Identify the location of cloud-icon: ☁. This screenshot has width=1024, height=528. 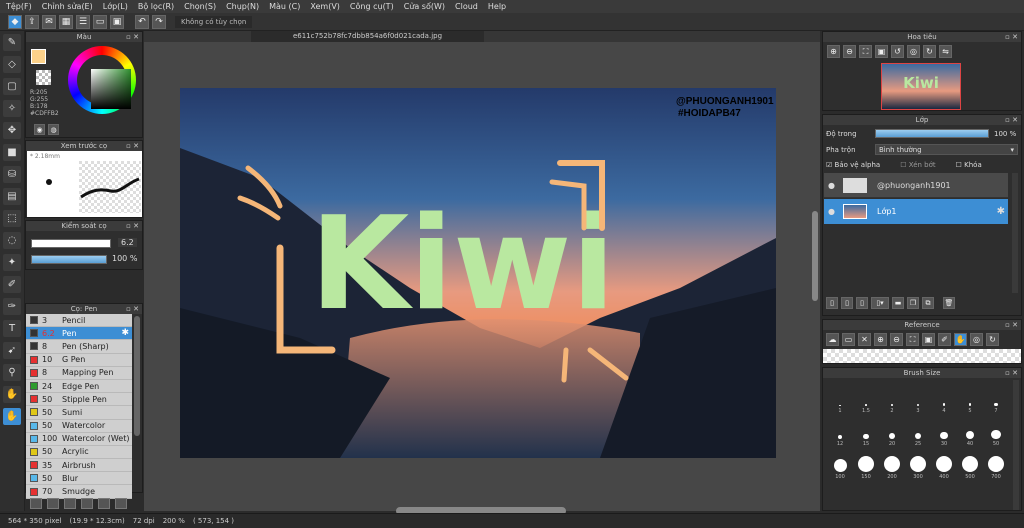
(832, 339).